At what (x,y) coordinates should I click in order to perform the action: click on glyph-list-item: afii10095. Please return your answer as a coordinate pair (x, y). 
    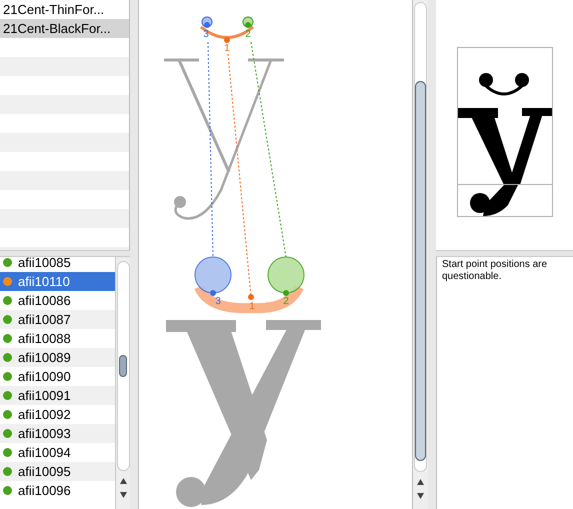
    Looking at the image, I should click on (57, 471).